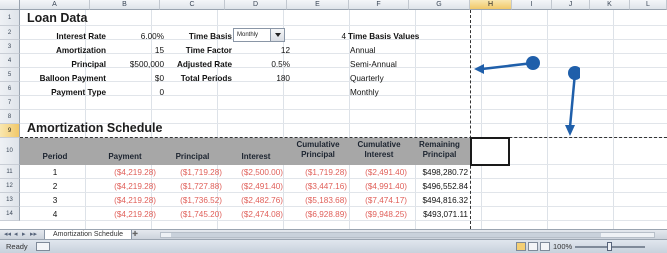  Describe the element at coordinates (384, 36) in the screenshot. I see `time-basis-values-title: Time Basis Values` at that location.